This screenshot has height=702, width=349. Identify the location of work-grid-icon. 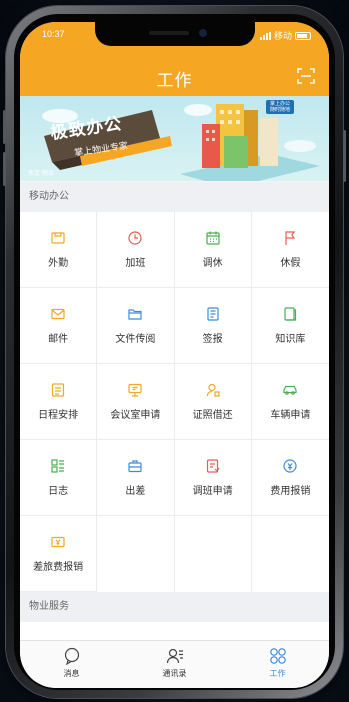
(277, 656).